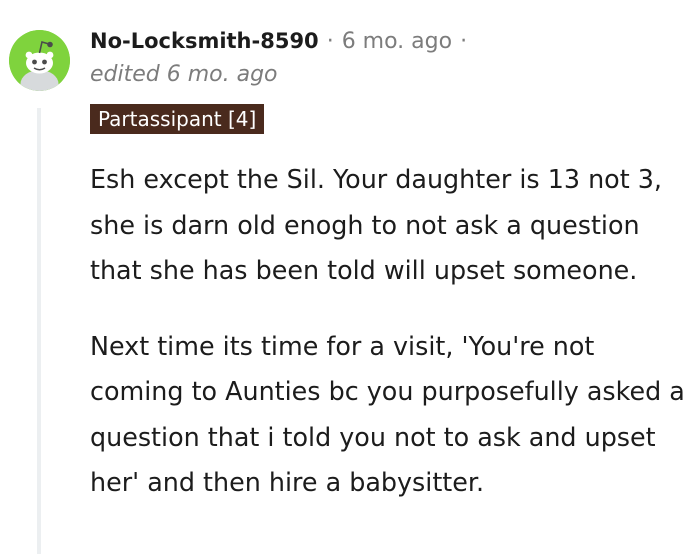  What do you see at coordinates (184, 74) in the screenshot?
I see `edited-label: edited 6 mo. ago` at bounding box center [184, 74].